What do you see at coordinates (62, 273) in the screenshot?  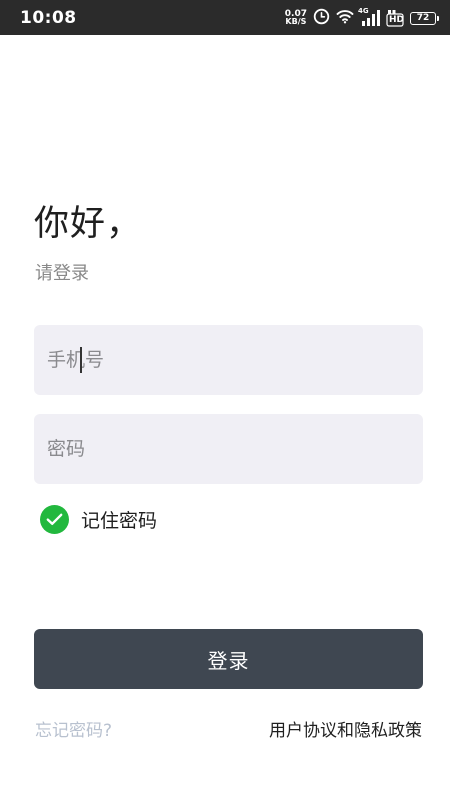 I see `login-subtitle: 请登录` at bounding box center [62, 273].